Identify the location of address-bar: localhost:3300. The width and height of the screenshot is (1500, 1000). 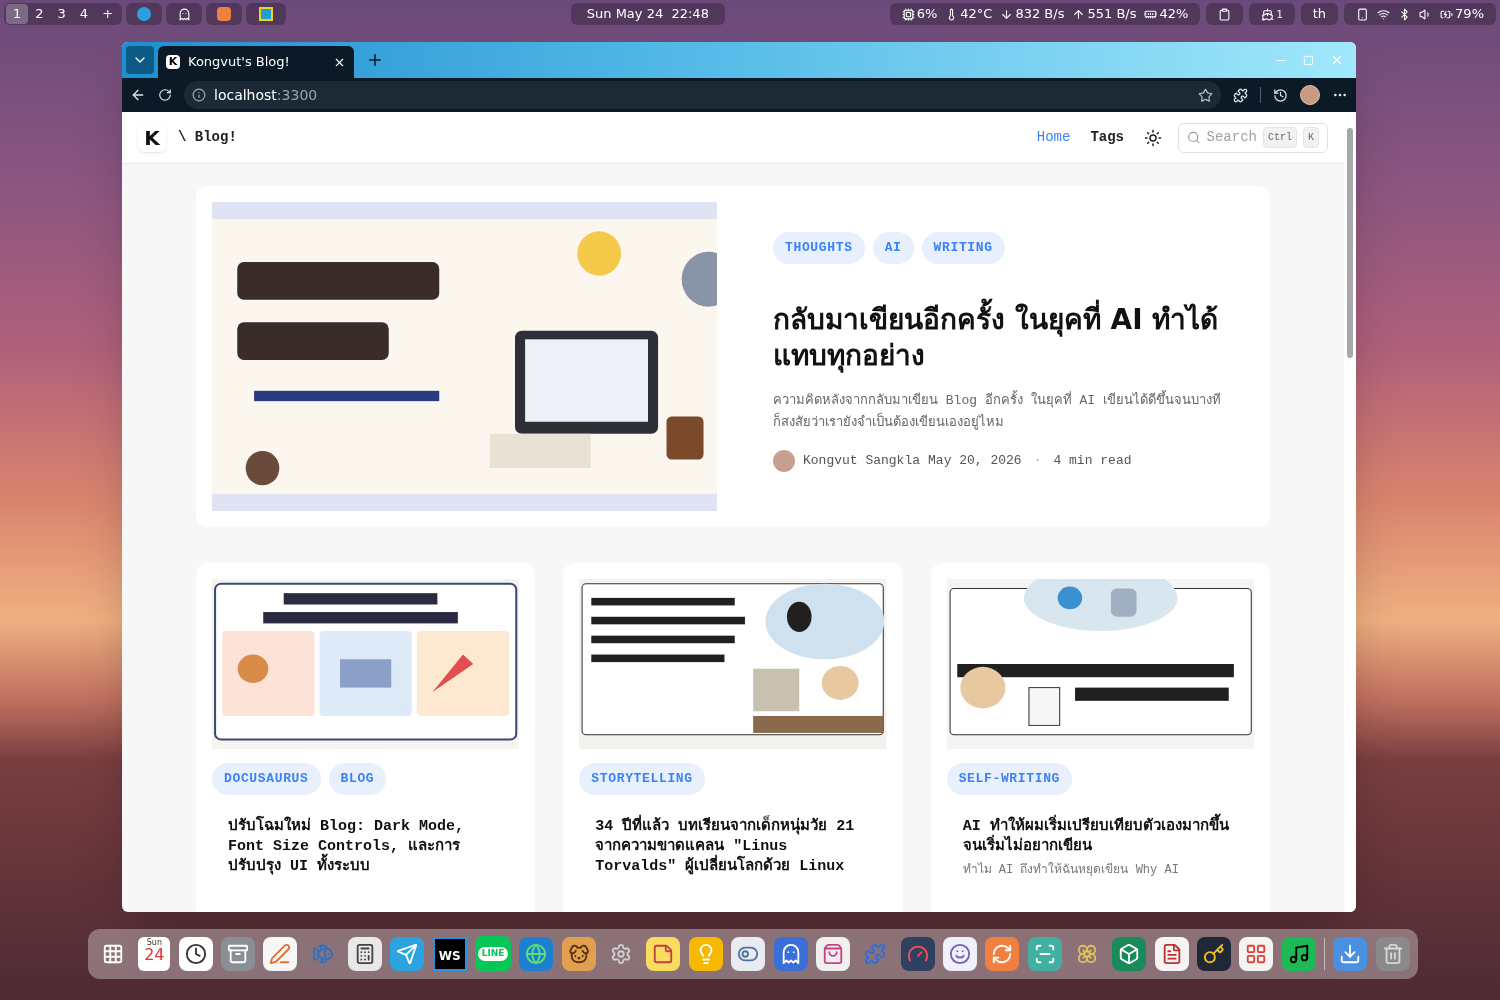
(702, 95).